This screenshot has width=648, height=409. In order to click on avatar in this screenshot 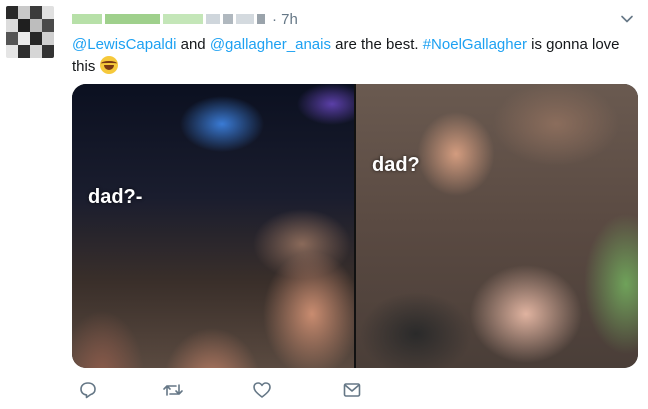, I will do `click(30, 32)`.